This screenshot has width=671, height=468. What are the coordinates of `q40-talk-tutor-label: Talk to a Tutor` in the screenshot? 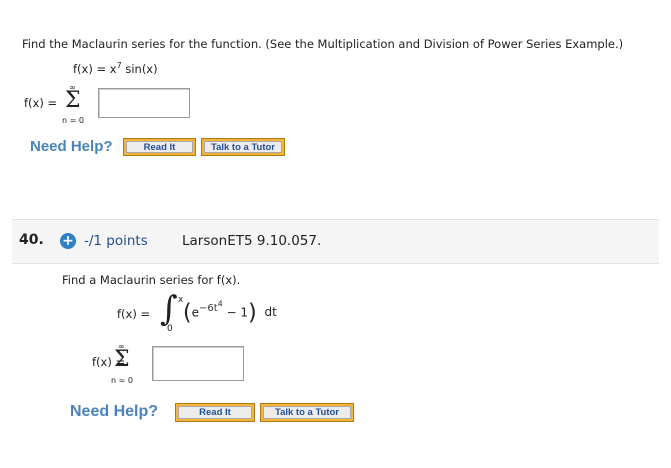 It's located at (307, 412).